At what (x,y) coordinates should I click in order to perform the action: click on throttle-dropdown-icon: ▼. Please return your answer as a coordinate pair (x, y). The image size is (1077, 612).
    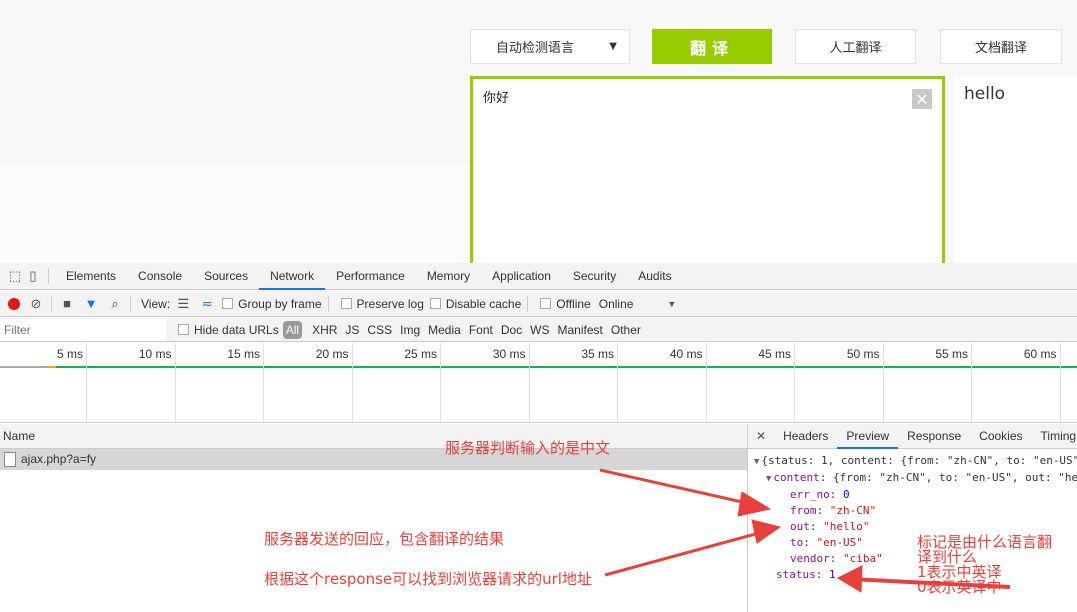
    Looking at the image, I should click on (671, 304).